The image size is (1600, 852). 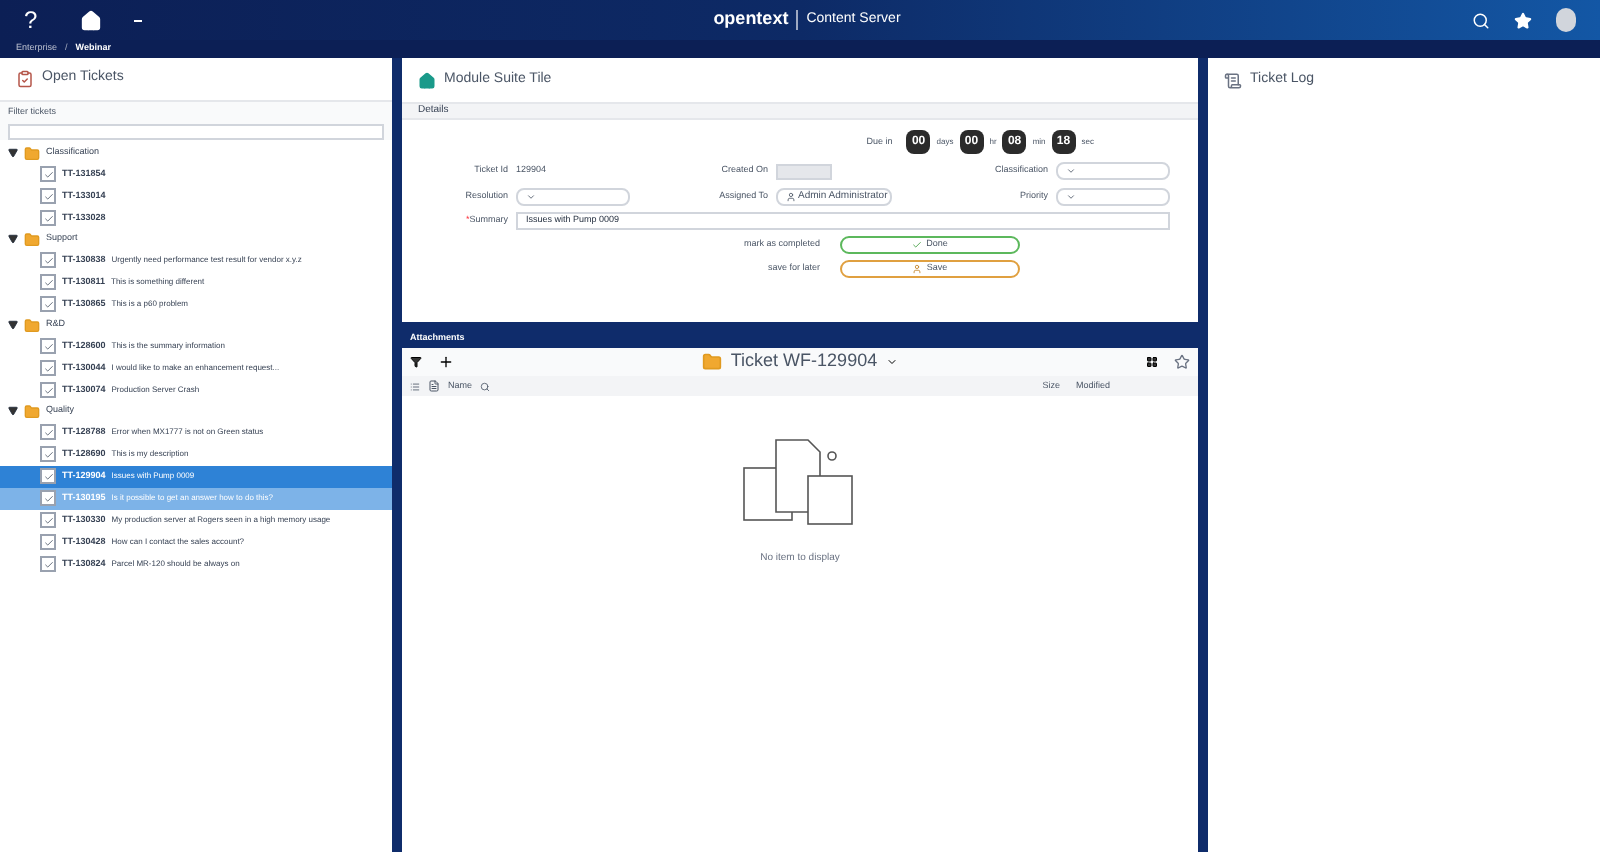 I want to click on person-icon, so click(x=917, y=269).